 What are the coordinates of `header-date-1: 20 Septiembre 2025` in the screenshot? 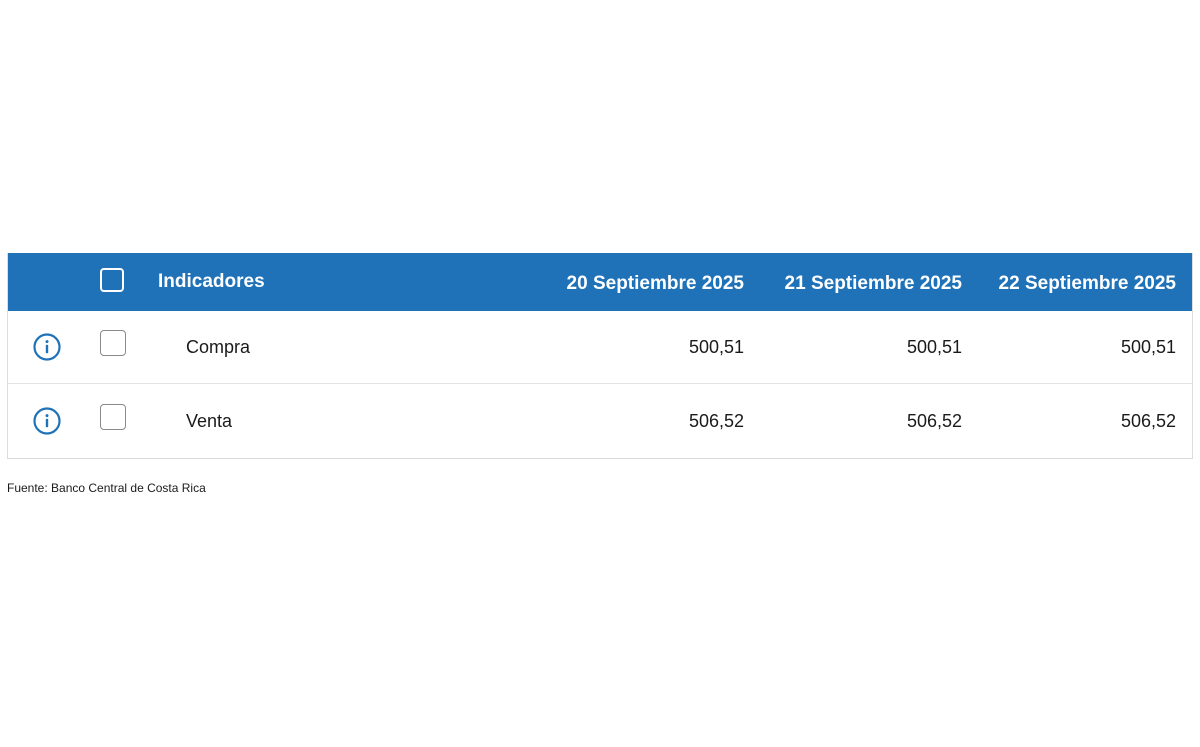 It's located at (655, 283).